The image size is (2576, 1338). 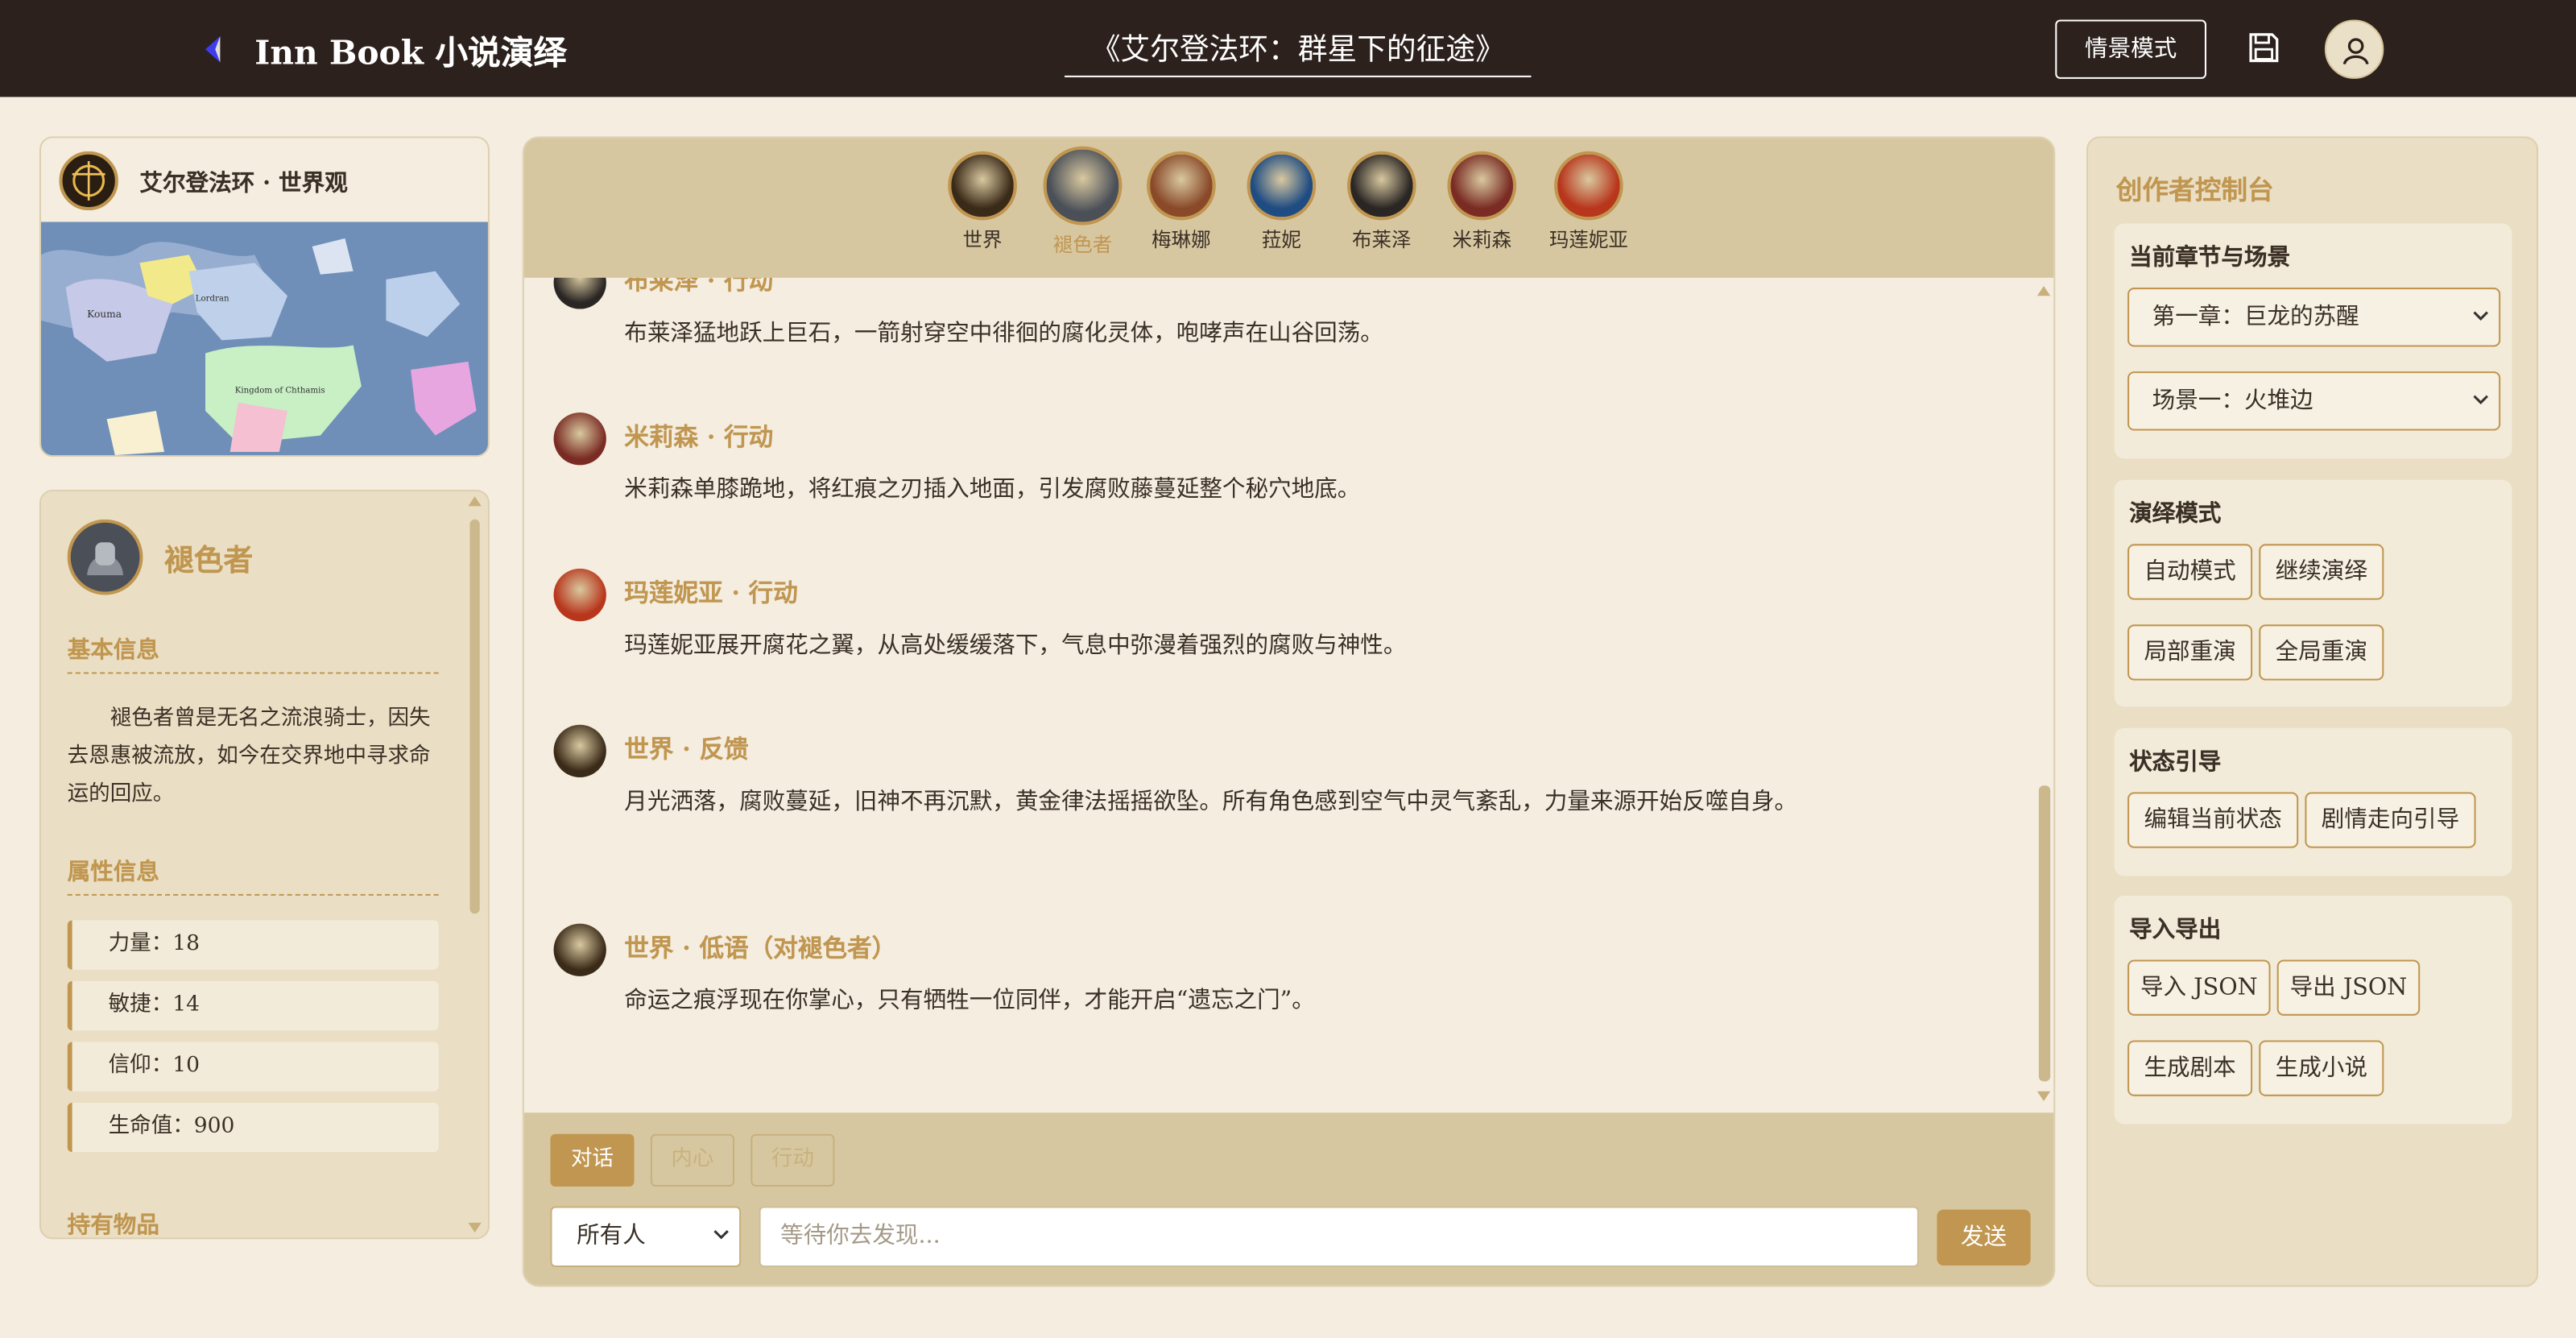 I want to click on io-box: 导入导出 导入 JSON 导出 JSON 生成剧本 生成小说, so click(x=2313, y=1010).